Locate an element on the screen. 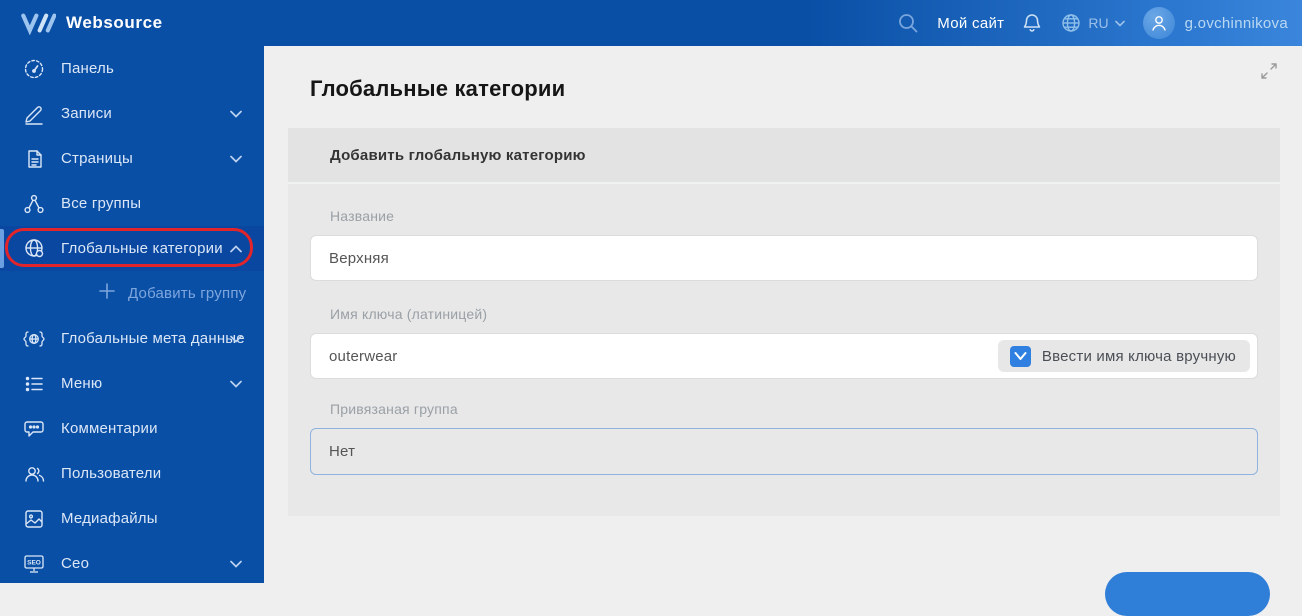  sidebar-item-users: Пользователи is located at coordinates (132, 473).